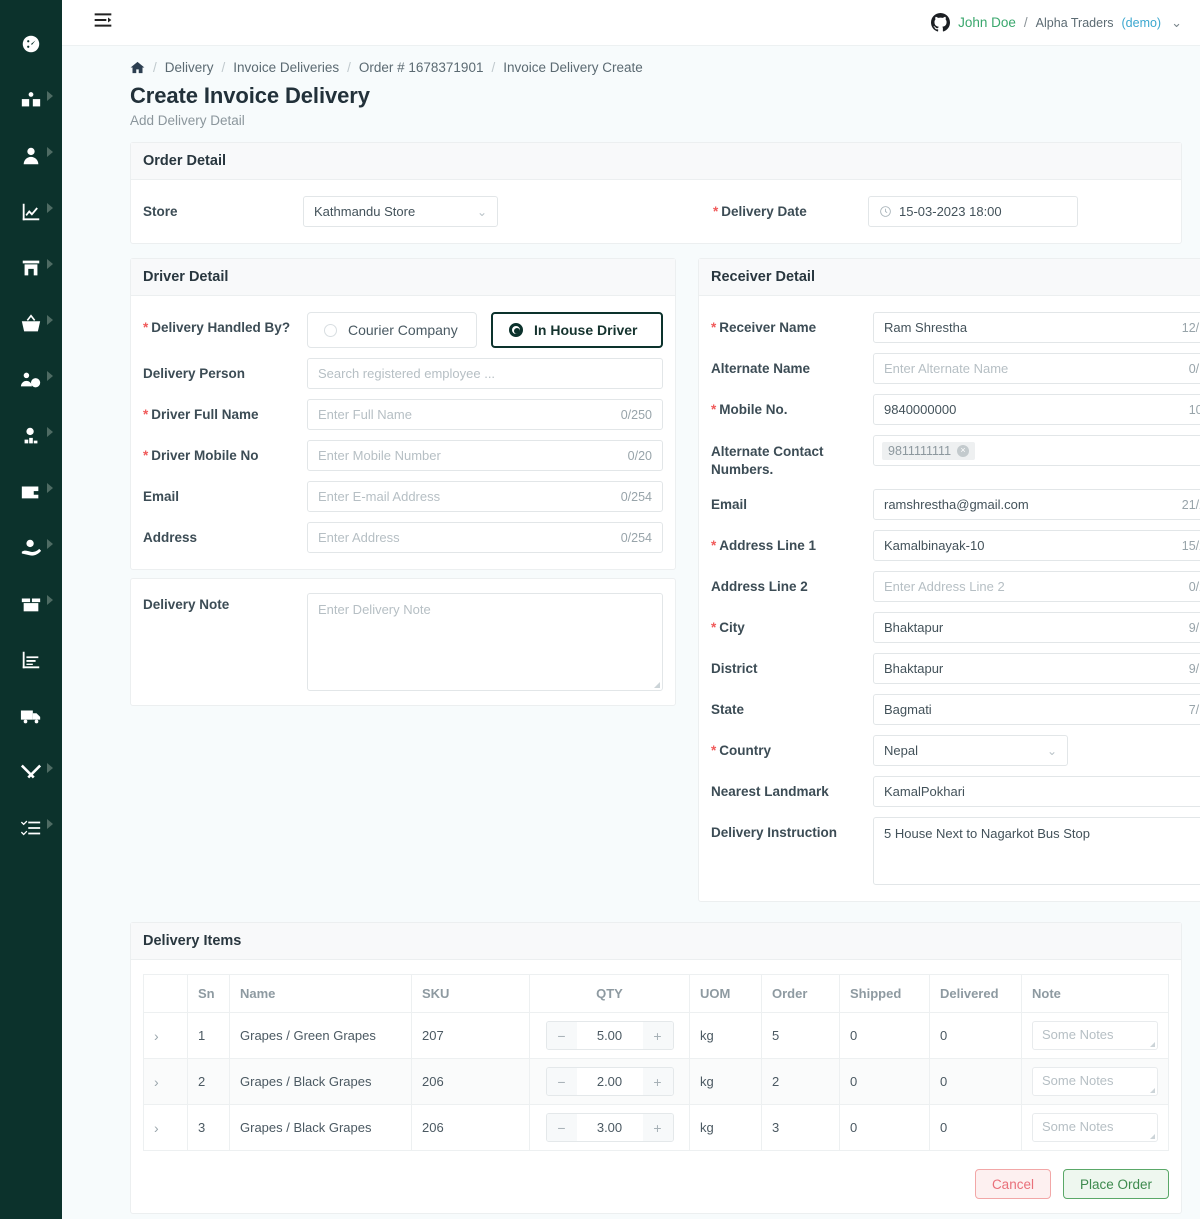  What do you see at coordinates (908, 710) in the screenshot?
I see `state-value: Bagmati` at bounding box center [908, 710].